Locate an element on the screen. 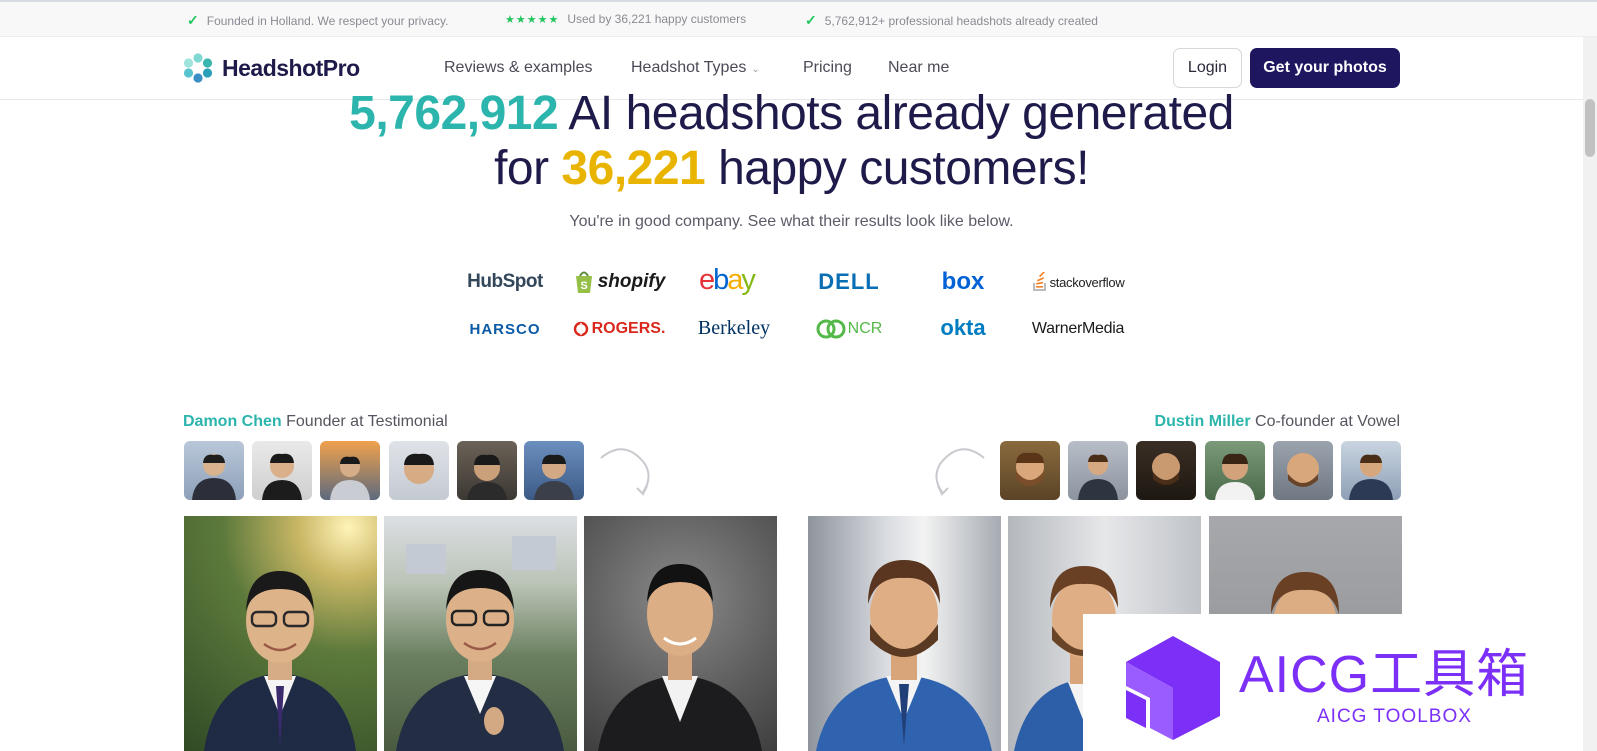 The height and width of the screenshot is (751, 1597). hero-heading-line-2: for 36,221 happy customers! is located at coordinates (791, 169).